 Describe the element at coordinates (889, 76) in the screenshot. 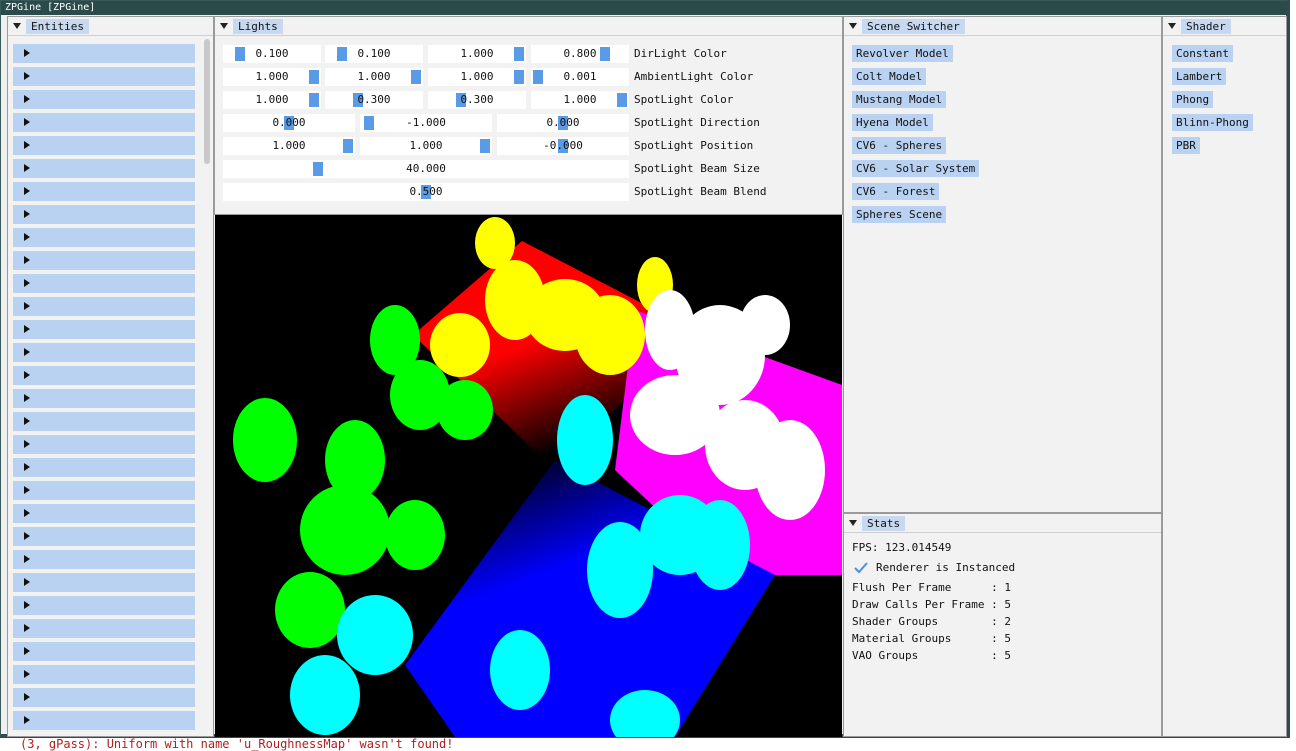

I see `scene-button-colt: Colt Model` at that location.